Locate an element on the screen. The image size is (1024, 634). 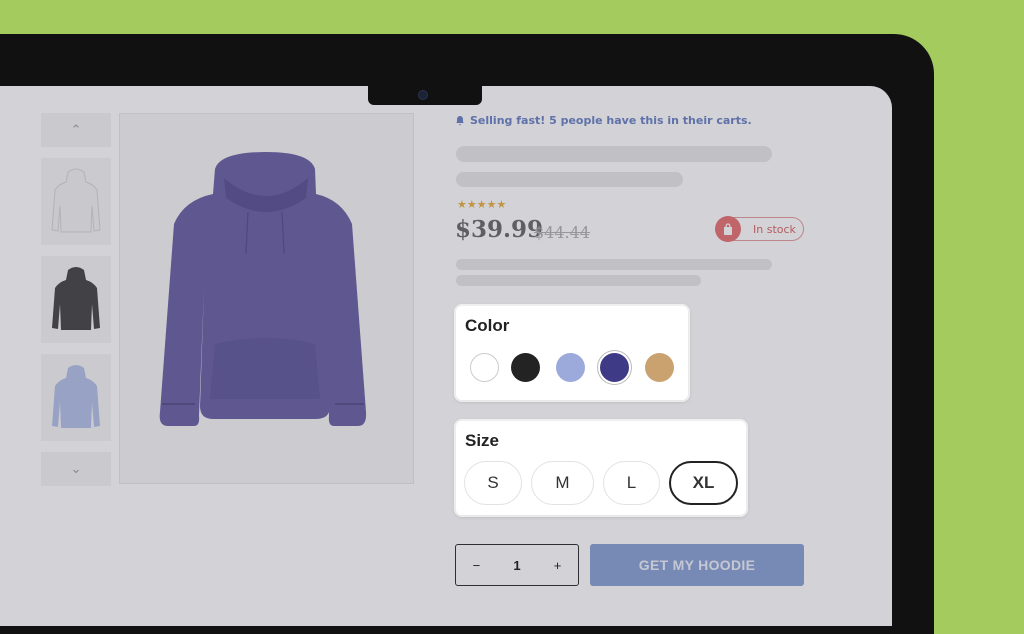
color-swatch-light-blue is located at coordinates (570, 367).